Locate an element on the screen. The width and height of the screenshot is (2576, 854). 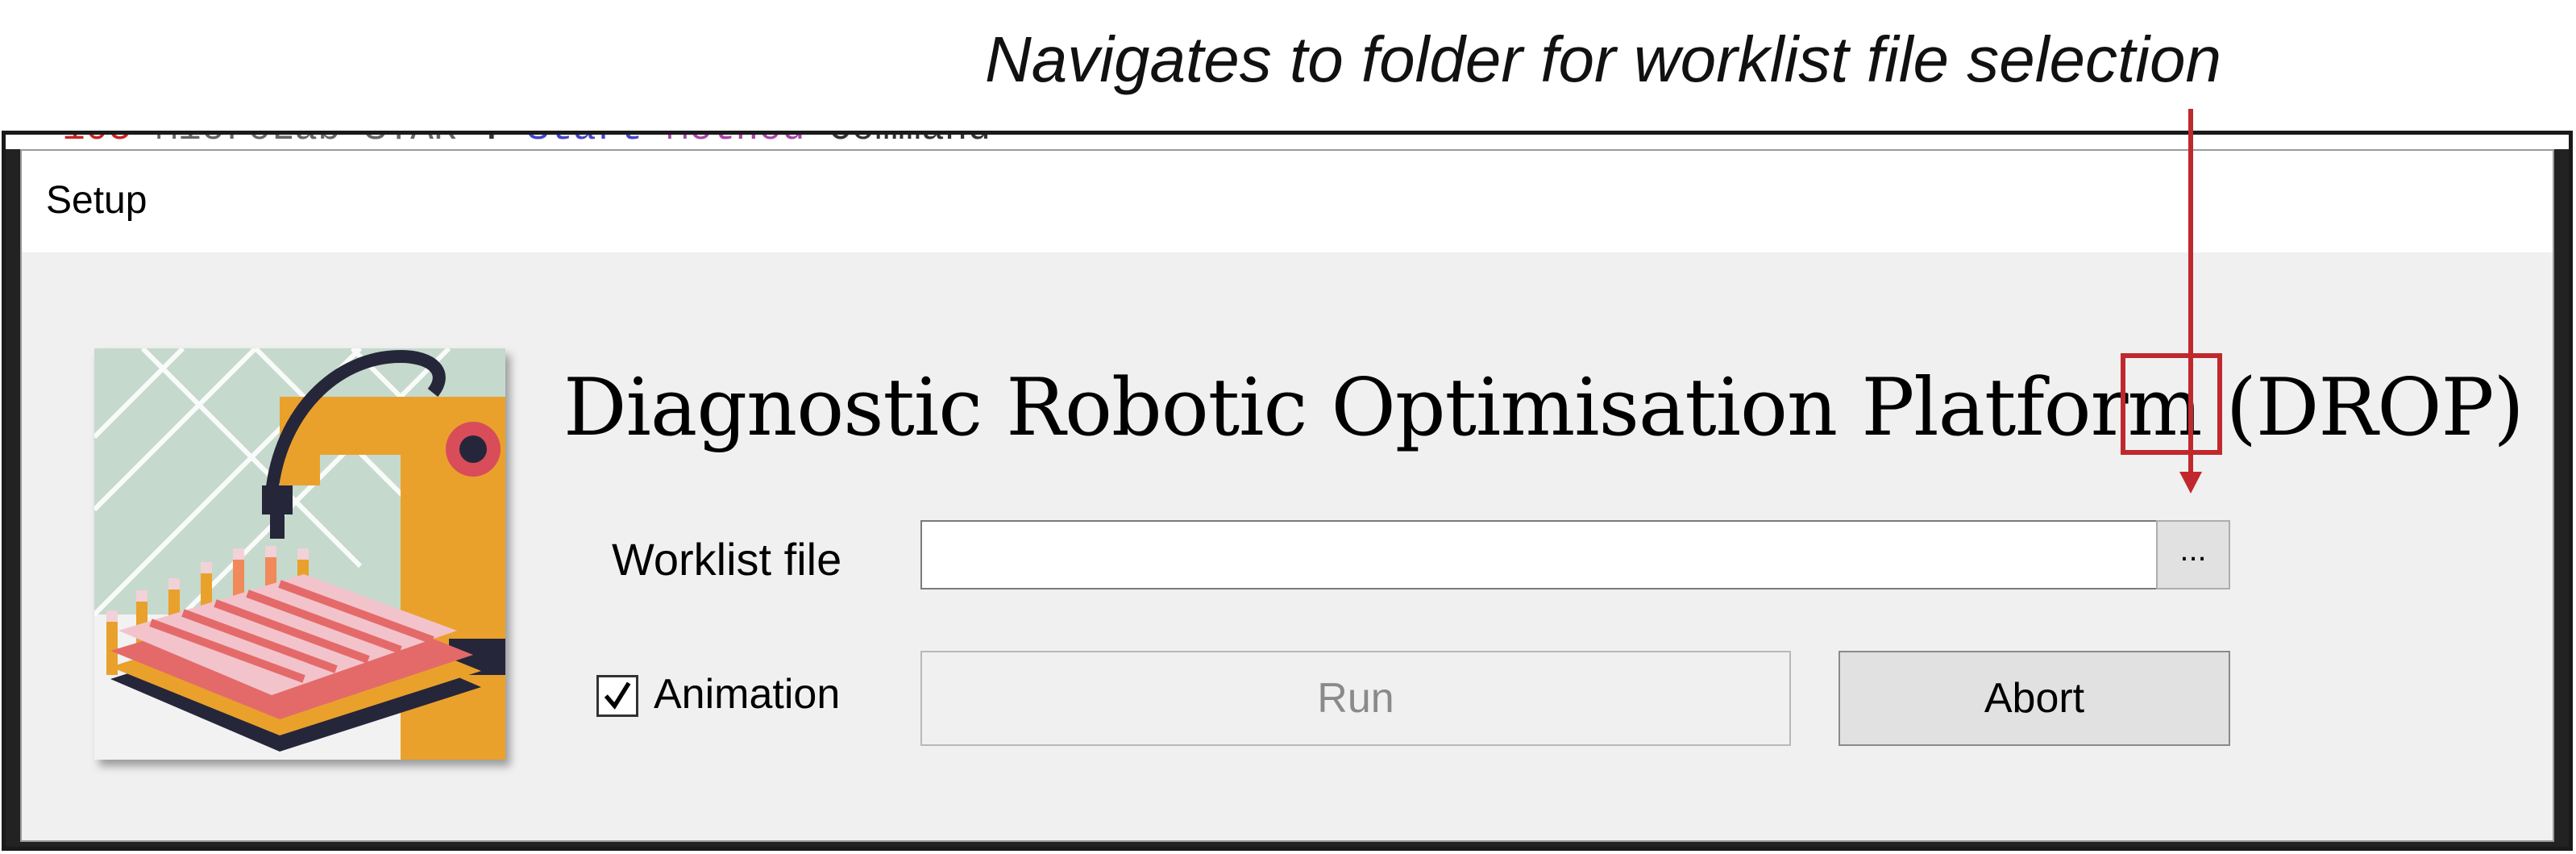
code-token: 105 is located at coordinates (96, 142).